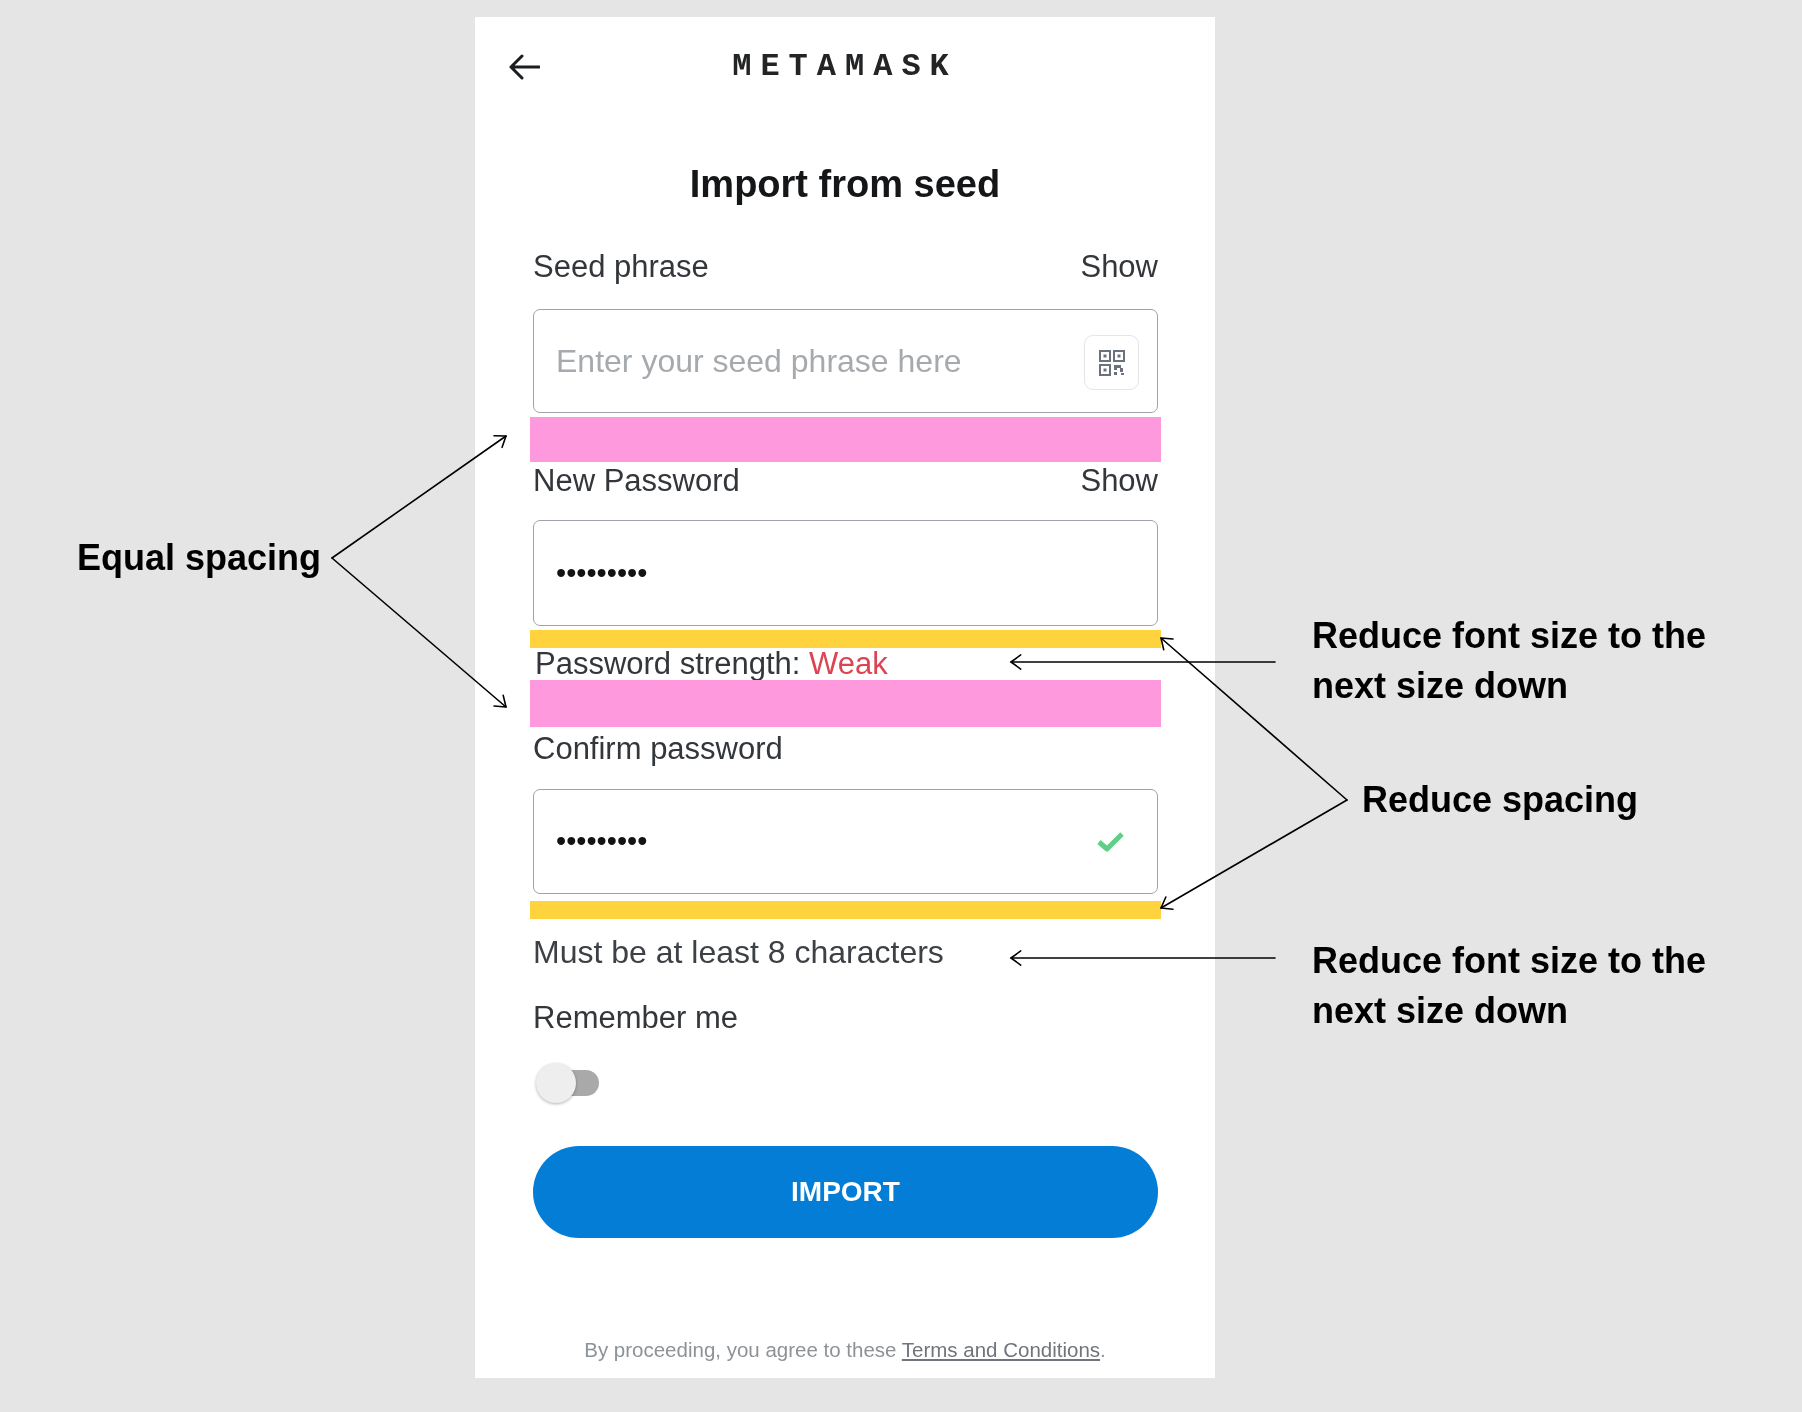 The height and width of the screenshot is (1412, 1802). I want to click on page-heading: Import from seed, so click(845, 184).